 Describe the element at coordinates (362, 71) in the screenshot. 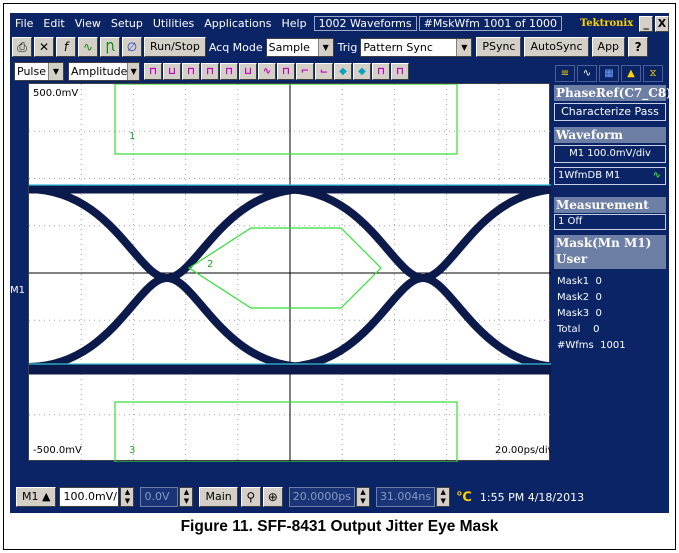

I see `measure-fall-icon: ◆` at that location.